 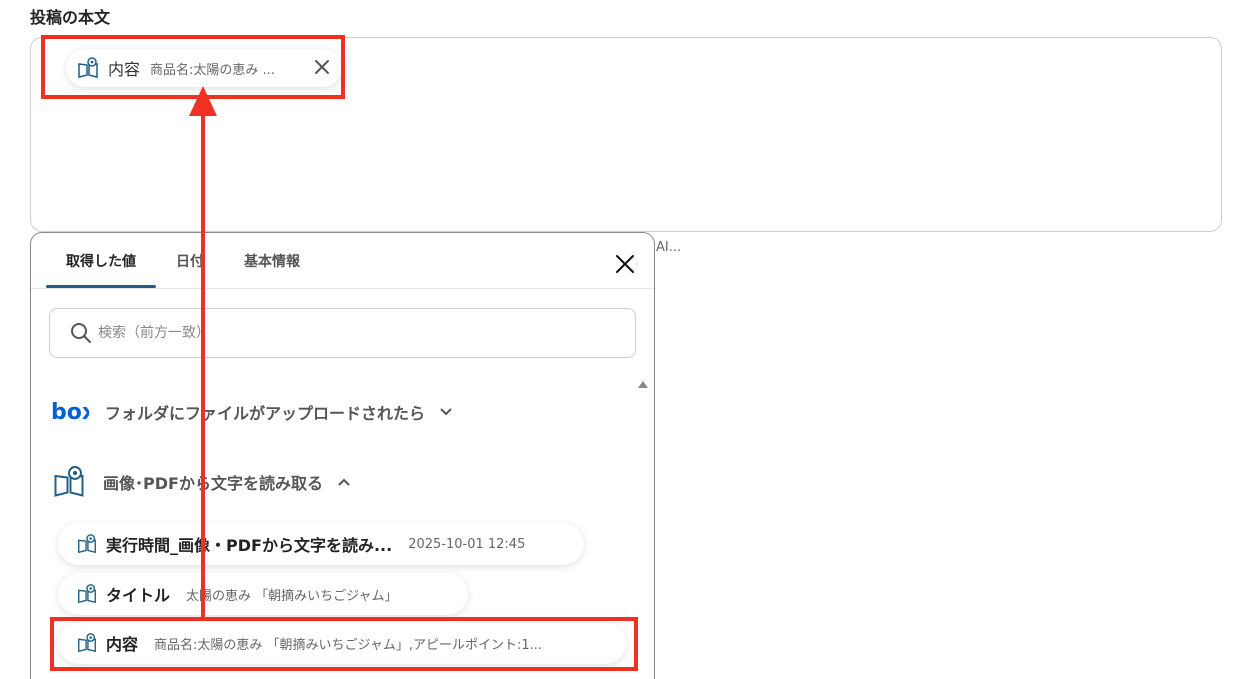 I want to click on group-label: 画像･PDFから文字を読み取る, so click(x=213, y=483).